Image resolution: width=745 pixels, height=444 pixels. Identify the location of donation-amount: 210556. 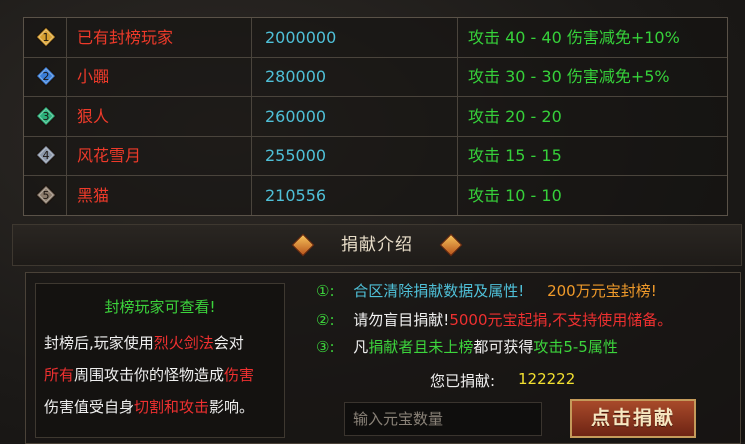
(355, 195).